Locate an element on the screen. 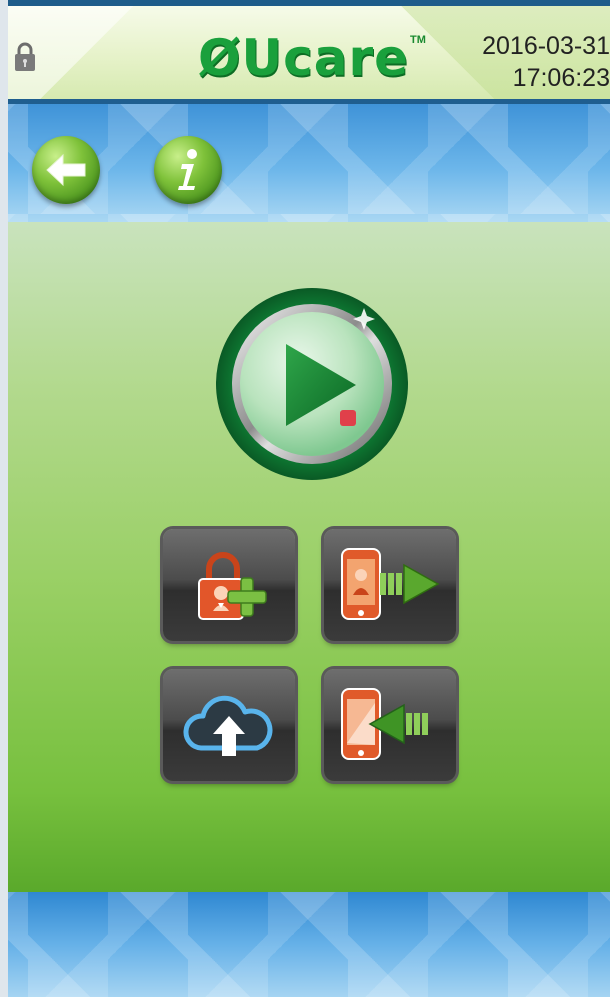  import-from-phone-button is located at coordinates (390, 725).